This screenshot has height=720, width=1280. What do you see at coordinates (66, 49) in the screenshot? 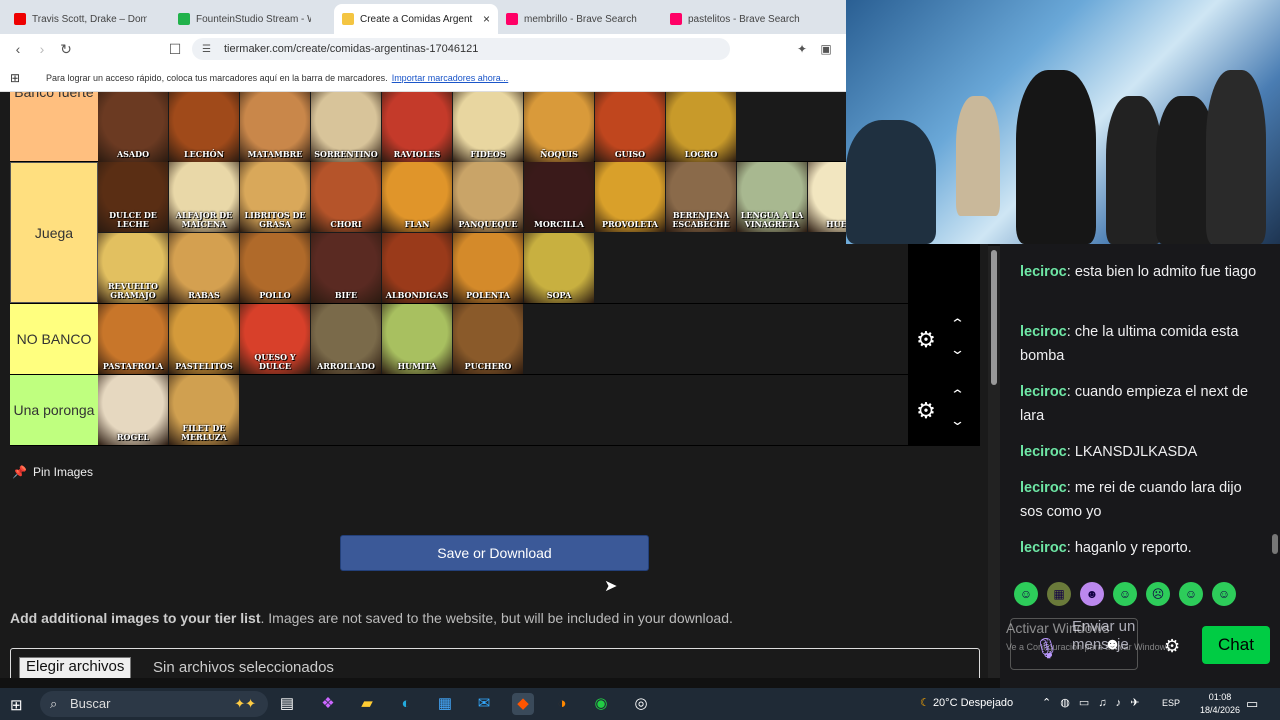
I see `reload-icon: ↻` at bounding box center [66, 49].